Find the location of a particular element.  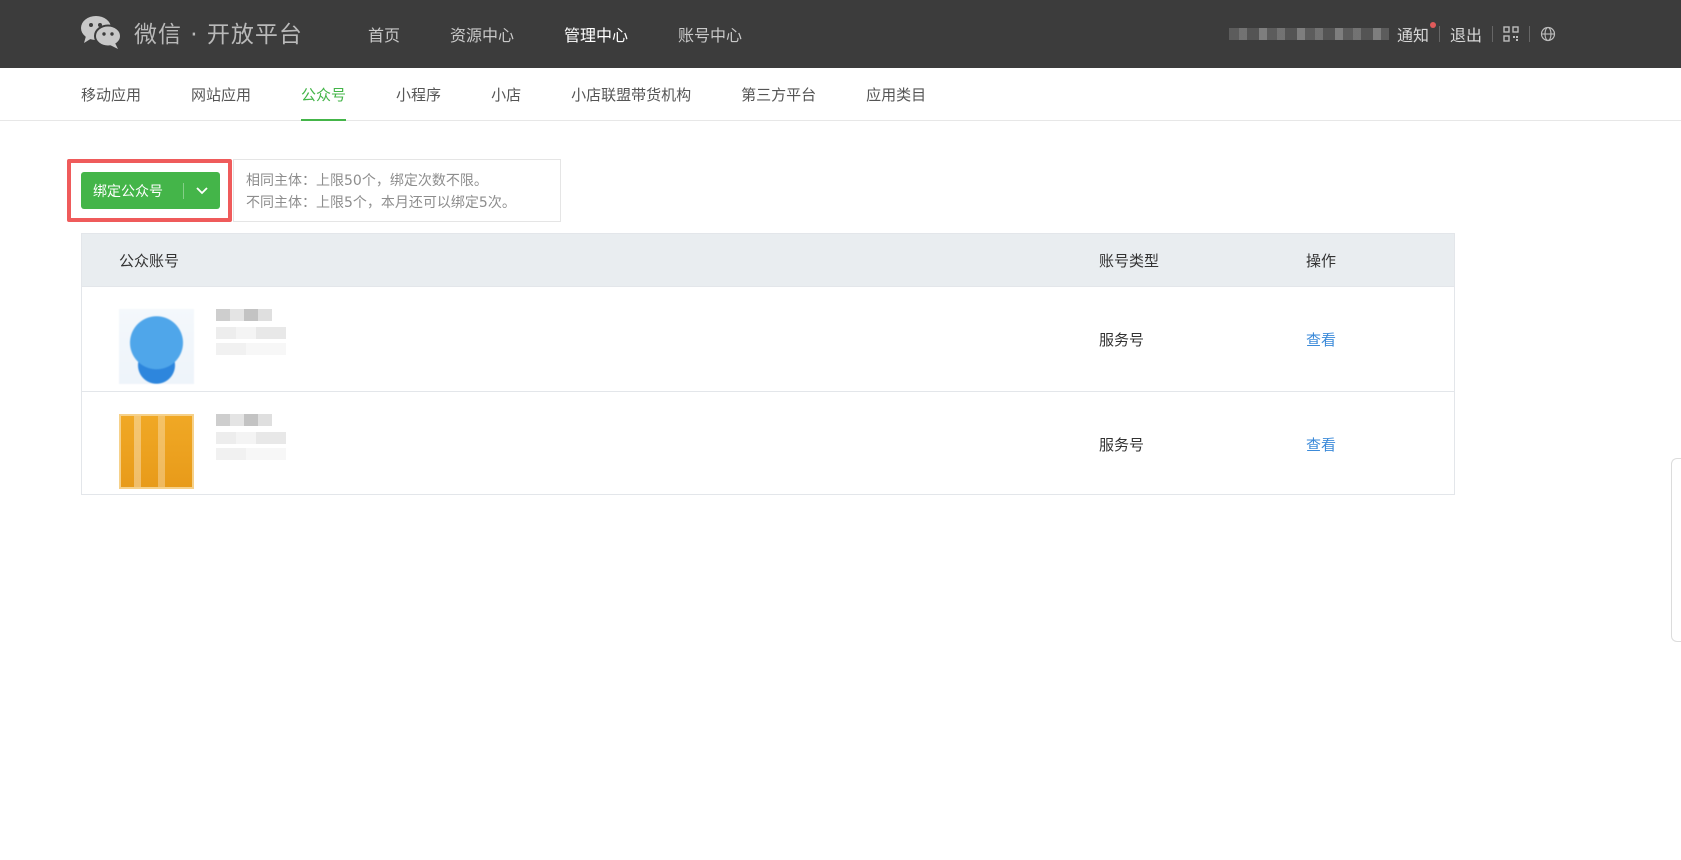

chevron-down-icon is located at coordinates (202, 190).